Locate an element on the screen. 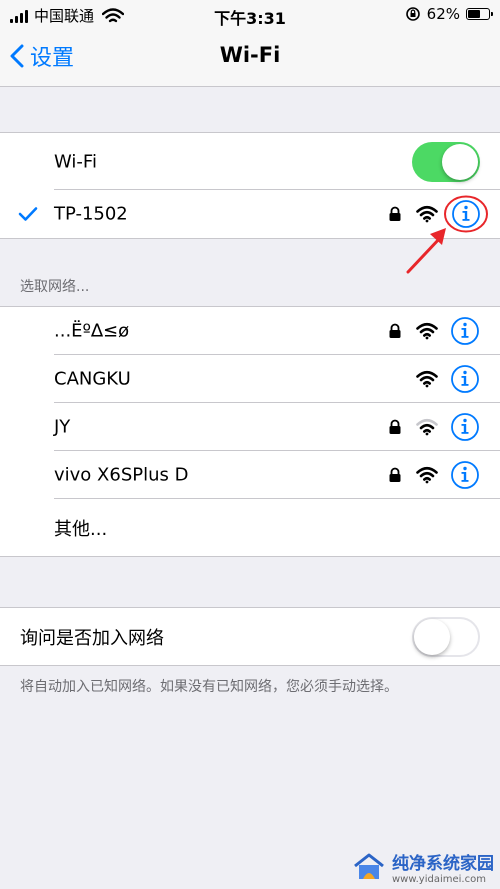 The width and height of the screenshot is (500, 889). network-row: ...Ëº∆≤ø is located at coordinates (250, 331).